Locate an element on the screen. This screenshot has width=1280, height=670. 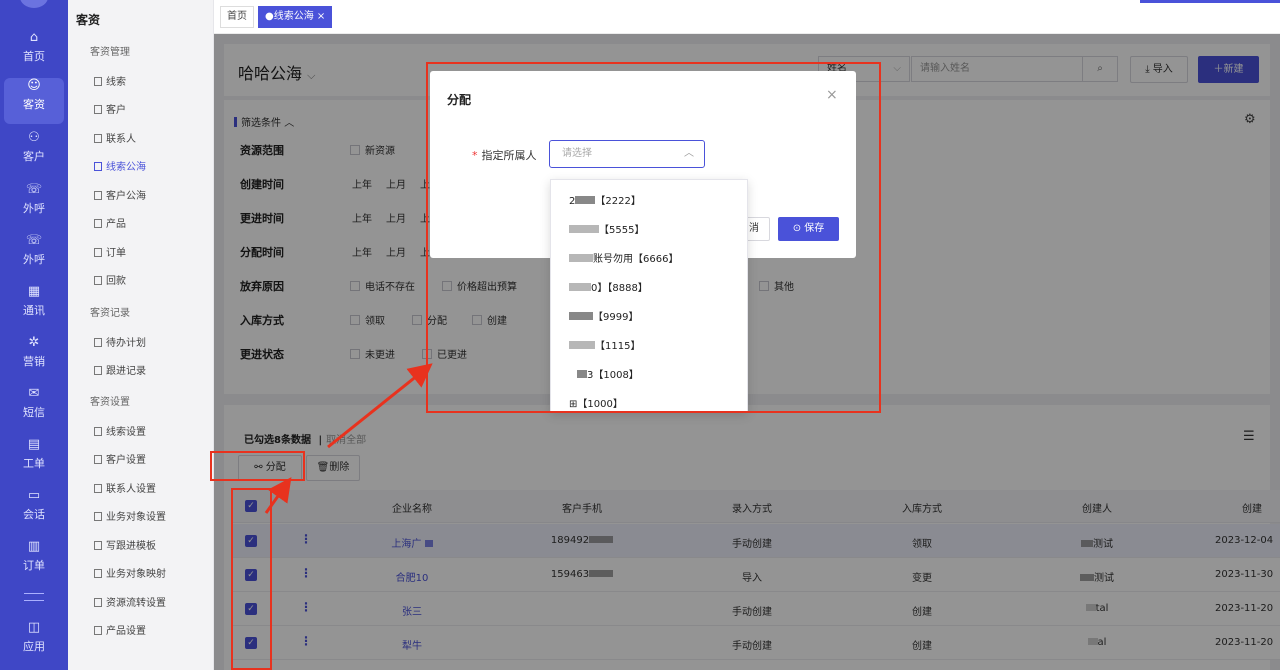
annotation-arrows is located at coordinates (348, 438).